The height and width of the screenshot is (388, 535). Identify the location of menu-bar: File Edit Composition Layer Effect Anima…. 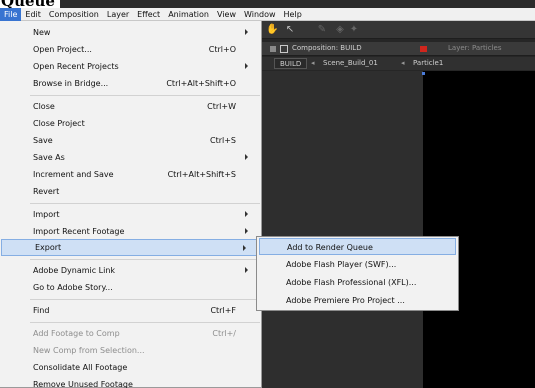
(267, 14).